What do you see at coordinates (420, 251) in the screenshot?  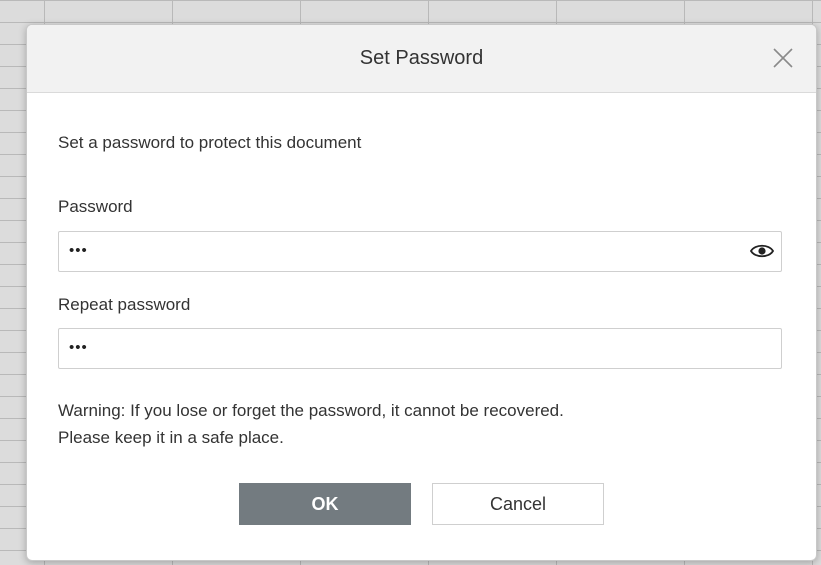 I see `password-field: •••` at bounding box center [420, 251].